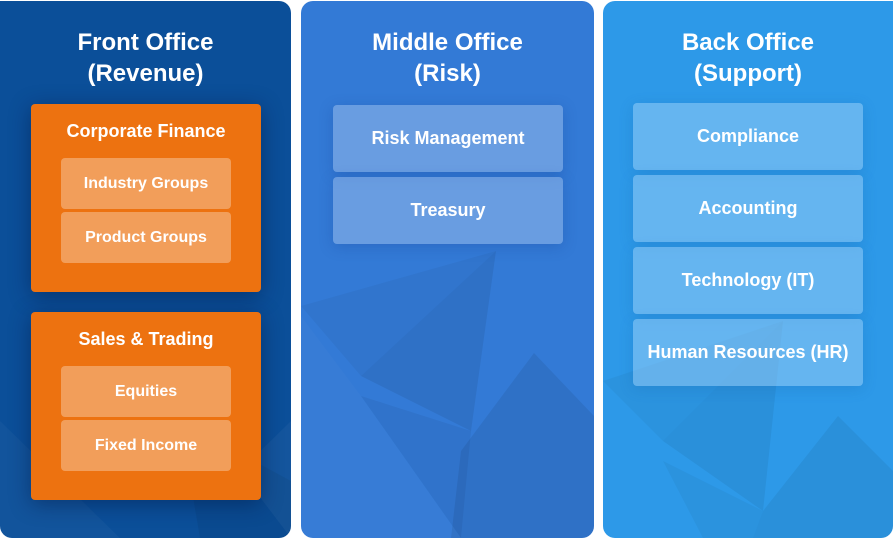 The image size is (893, 539). What do you see at coordinates (748, 208) in the screenshot?
I see `accounting-box: Accounting` at bounding box center [748, 208].